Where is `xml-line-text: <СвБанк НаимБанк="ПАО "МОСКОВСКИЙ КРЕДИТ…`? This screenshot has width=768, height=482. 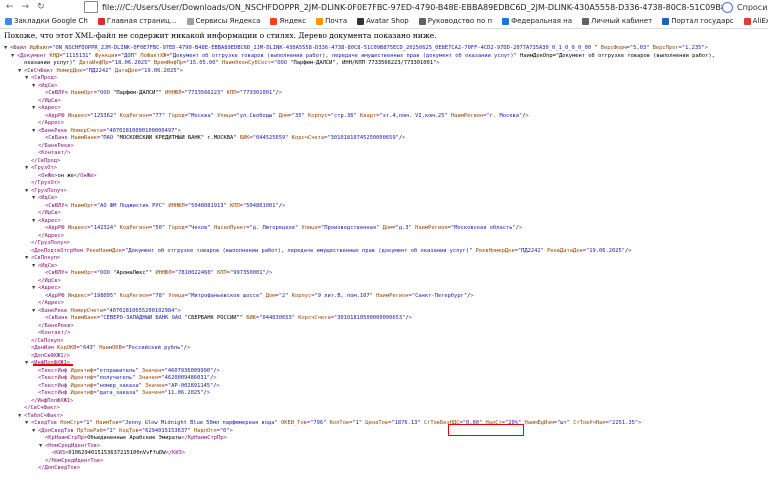
xml-line-text: <СвБанк НаимБанк="ПАО "МОСКОВСКИЙ КРЕДИТ… is located at coordinates (225, 138).